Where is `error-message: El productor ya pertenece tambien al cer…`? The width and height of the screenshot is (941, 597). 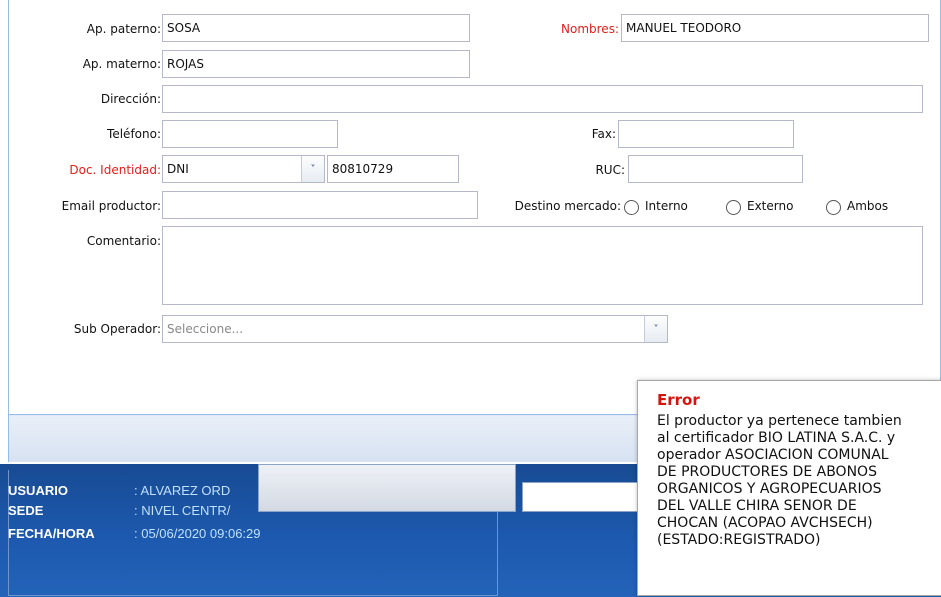
error-message: El productor ya pertenece tambien al cer… is located at coordinates (779, 480).